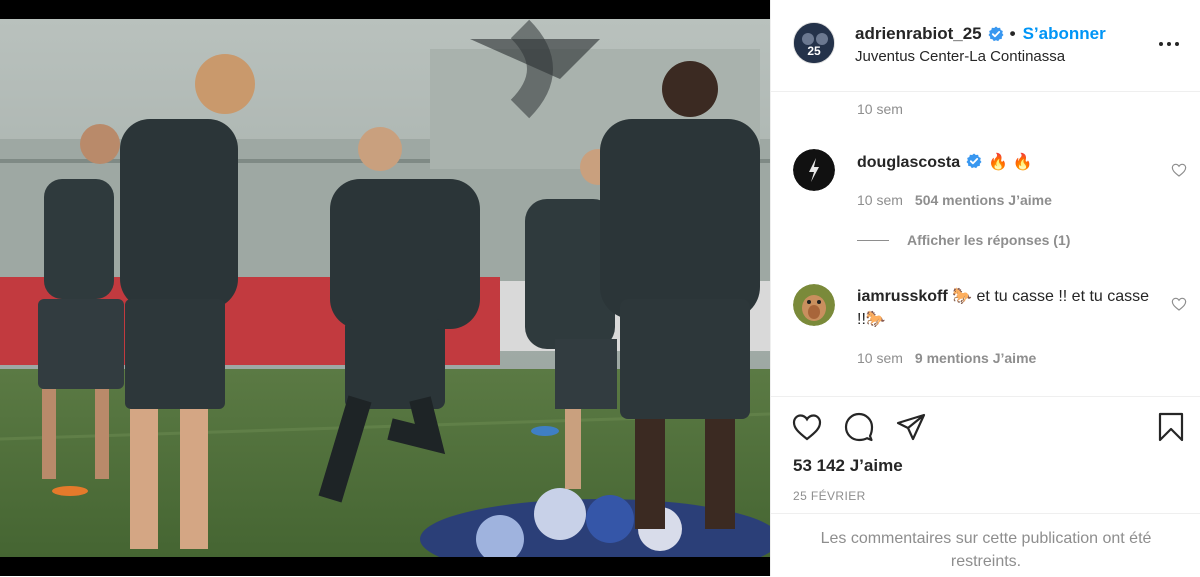 The height and width of the screenshot is (577, 1200). Describe the element at coordinates (1171, 44) in the screenshot. I see `more-options-icon` at that location.